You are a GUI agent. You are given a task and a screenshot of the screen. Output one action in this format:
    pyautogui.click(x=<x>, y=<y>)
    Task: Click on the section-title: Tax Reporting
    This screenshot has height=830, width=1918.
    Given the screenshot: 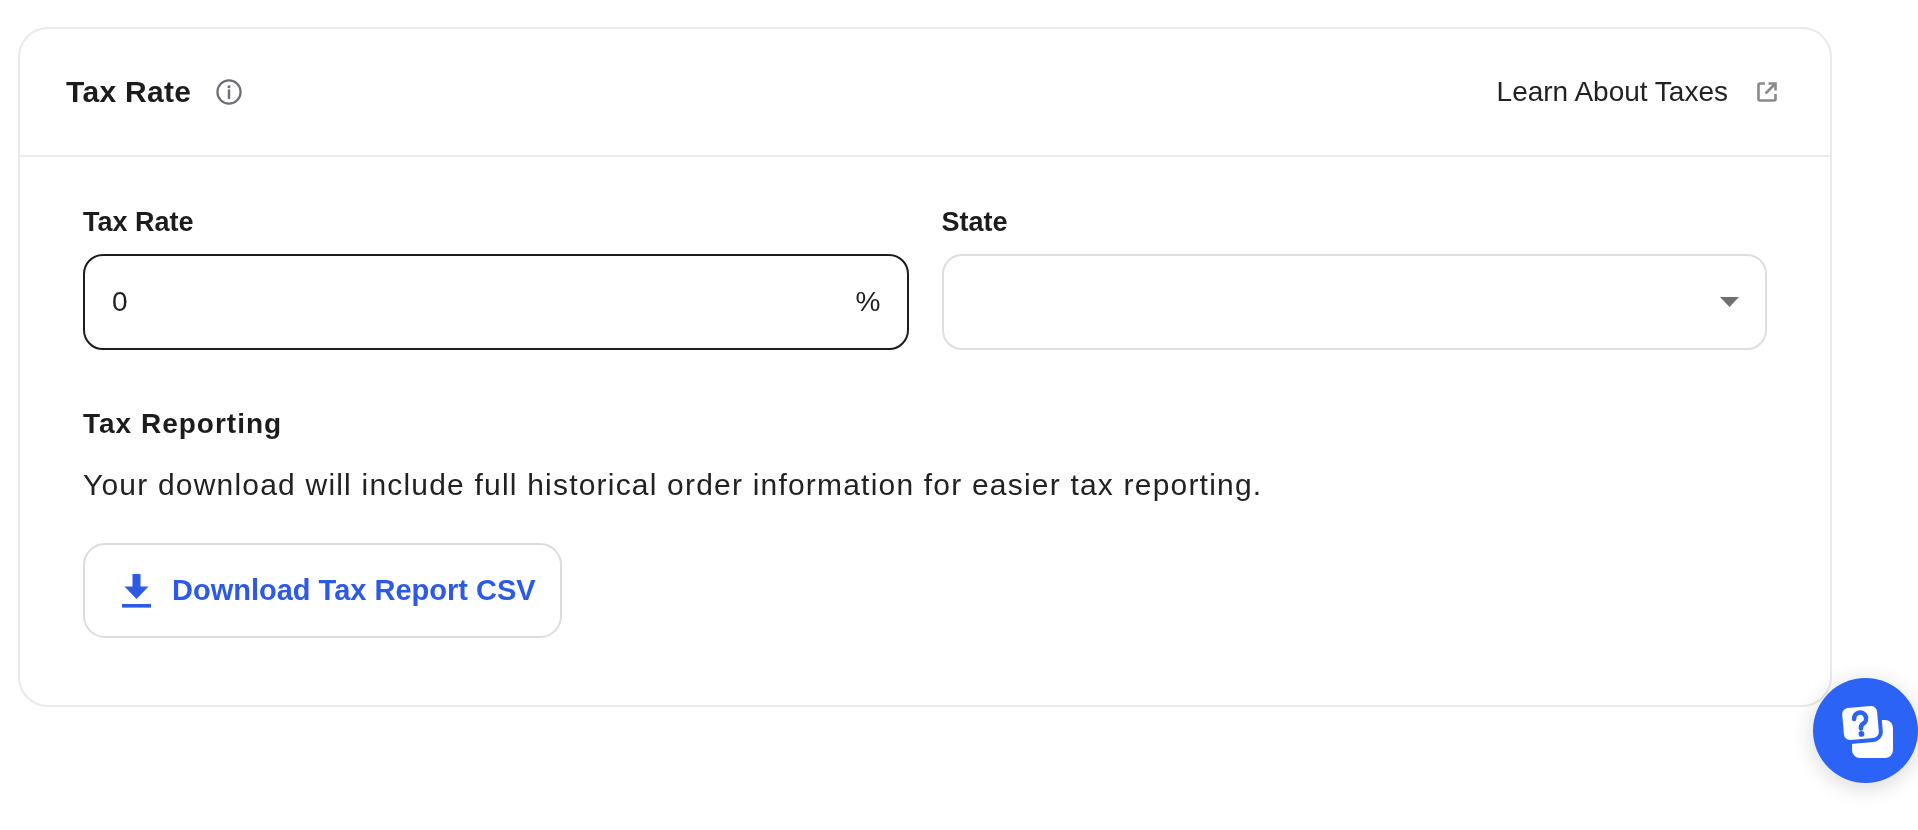 What is the action you would take?
    pyautogui.click(x=183, y=424)
    